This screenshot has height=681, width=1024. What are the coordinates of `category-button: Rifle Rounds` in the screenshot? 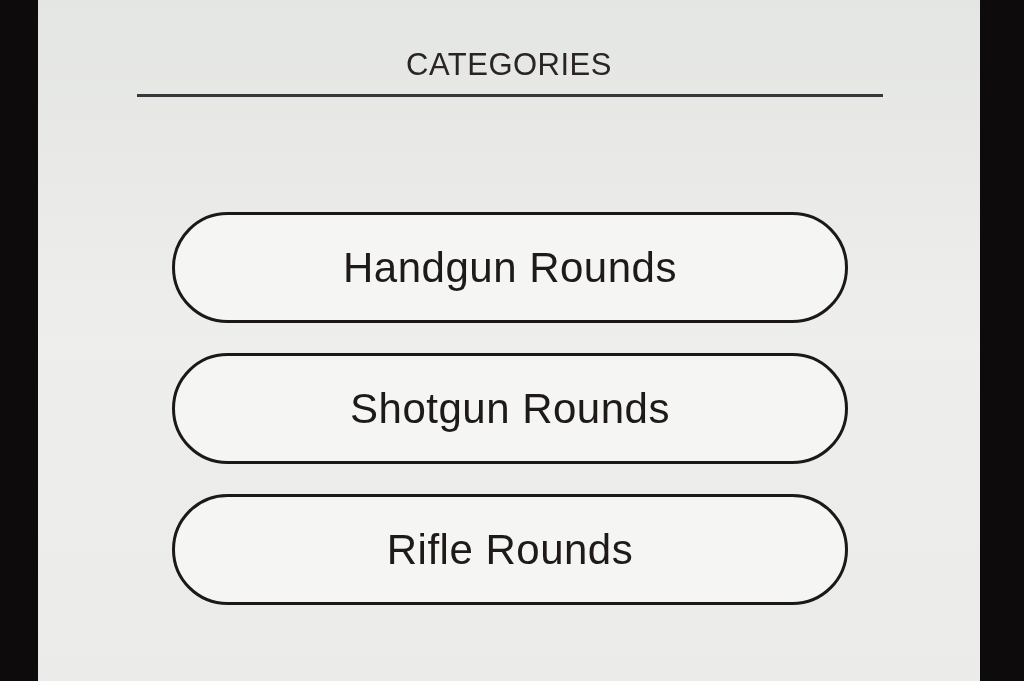 It's located at (510, 549).